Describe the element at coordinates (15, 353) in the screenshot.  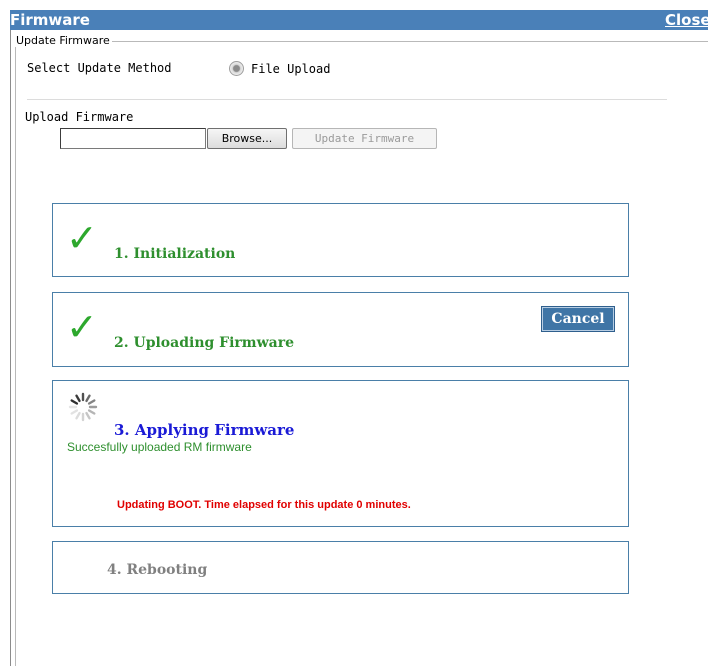
I see `fieldset-border-left` at that location.